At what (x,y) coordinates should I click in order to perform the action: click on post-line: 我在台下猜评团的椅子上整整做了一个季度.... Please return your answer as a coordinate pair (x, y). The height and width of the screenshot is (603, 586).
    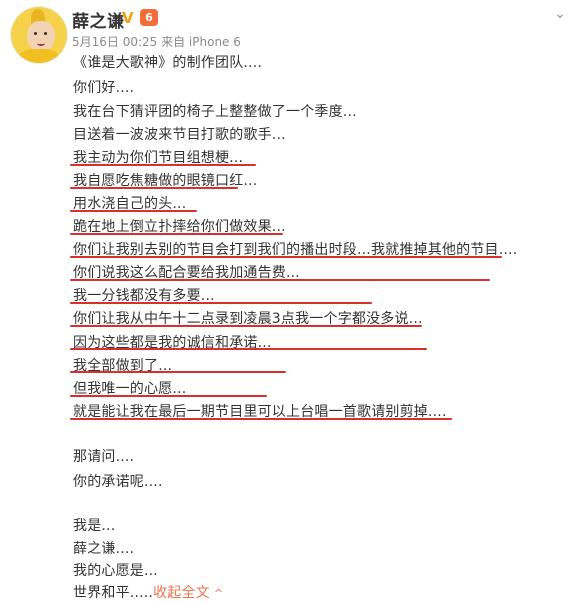
    Looking at the image, I should click on (215, 112).